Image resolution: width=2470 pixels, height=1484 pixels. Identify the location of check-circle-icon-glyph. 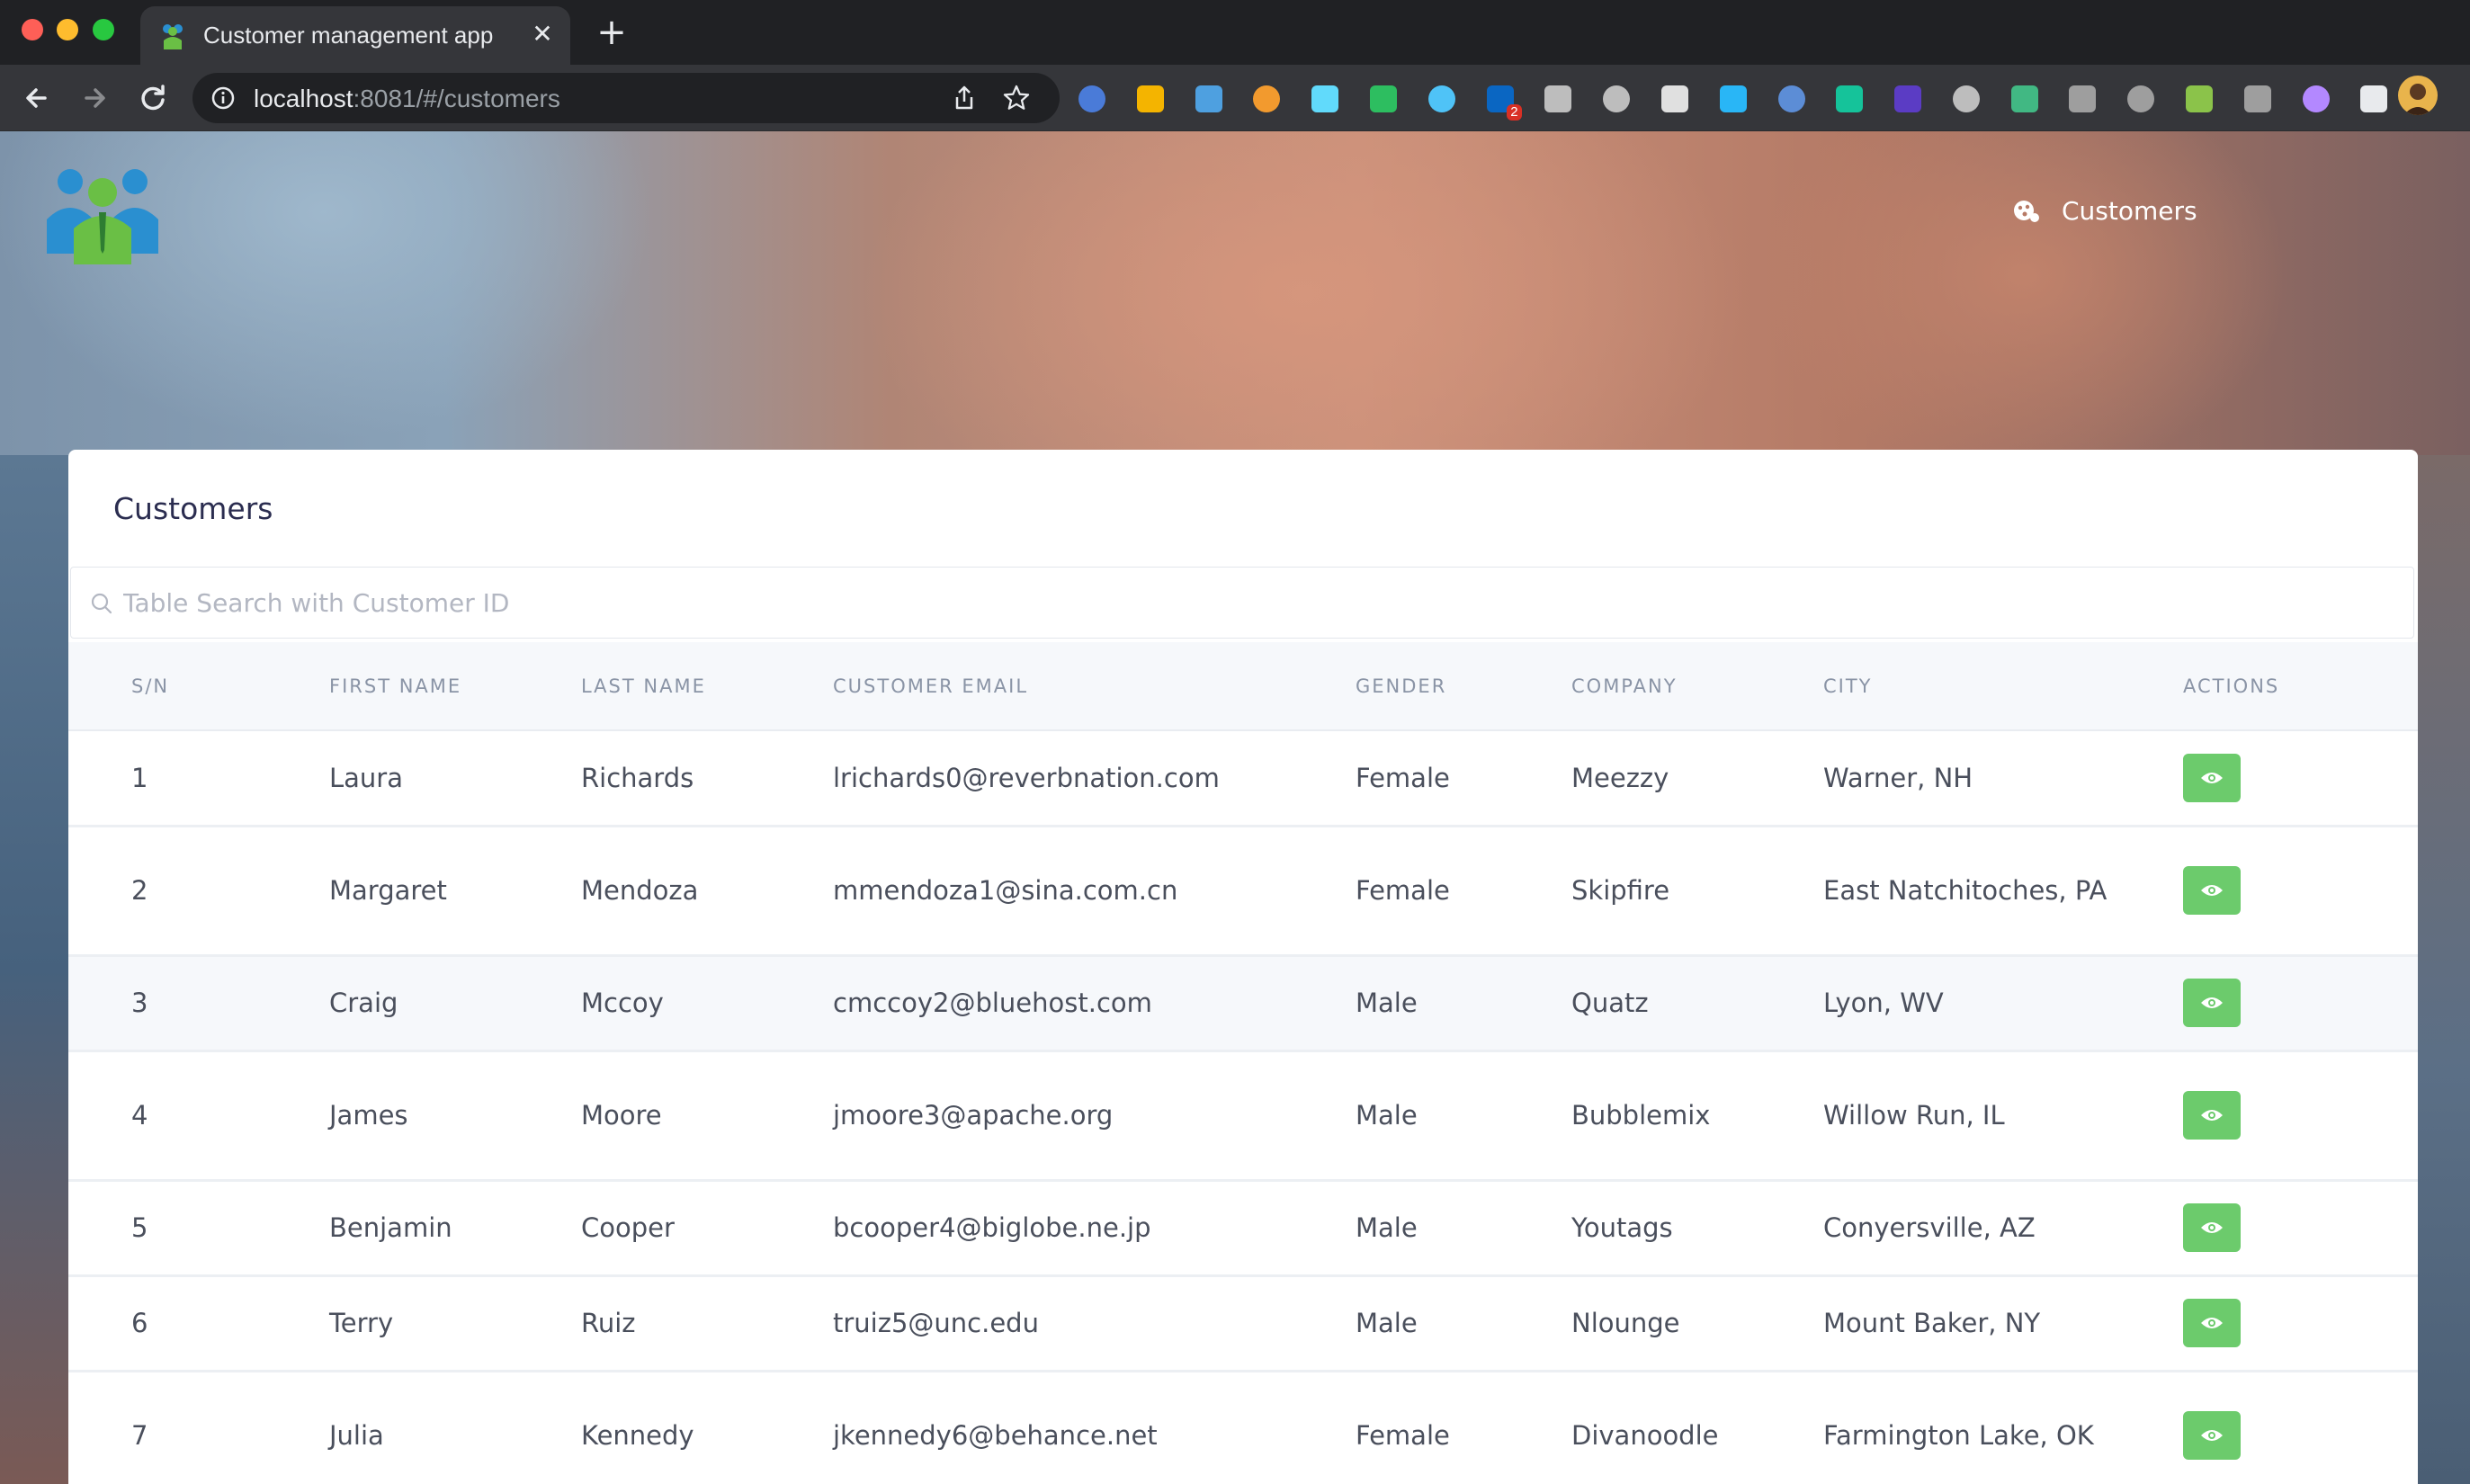
(2141, 98).